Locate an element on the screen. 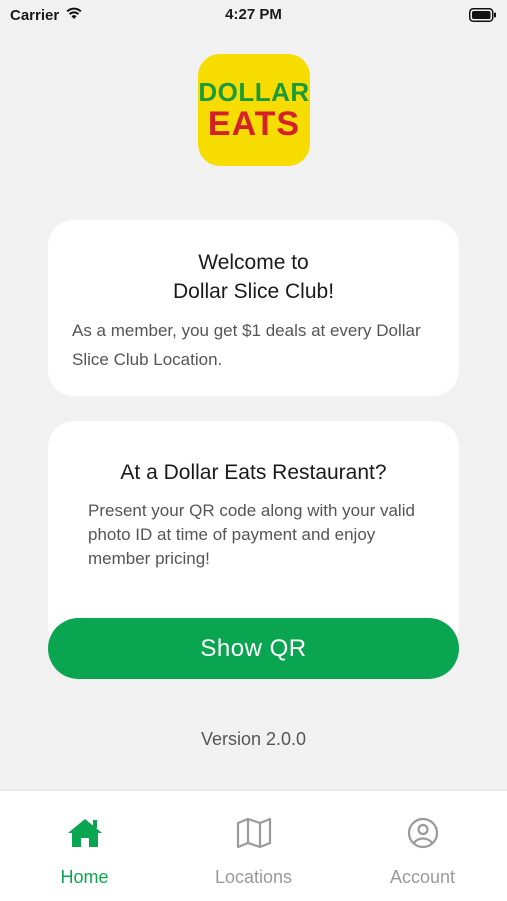 The width and height of the screenshot is (507, 901). restaurant-title: At a Dollar Eats Restaurant? is located at coordinates (253, 472).